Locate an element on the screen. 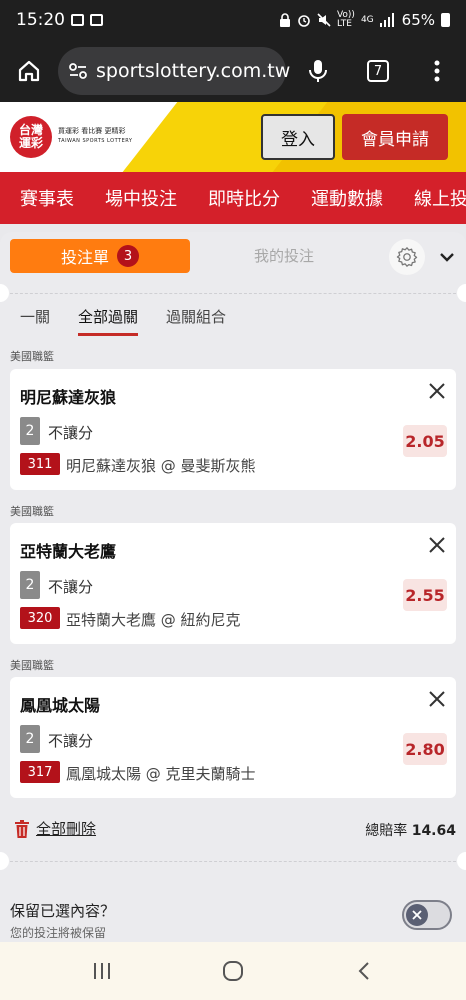 The width and height of the screenshot is (466, 1000). home-system-button is located at coordinates (233, 971).